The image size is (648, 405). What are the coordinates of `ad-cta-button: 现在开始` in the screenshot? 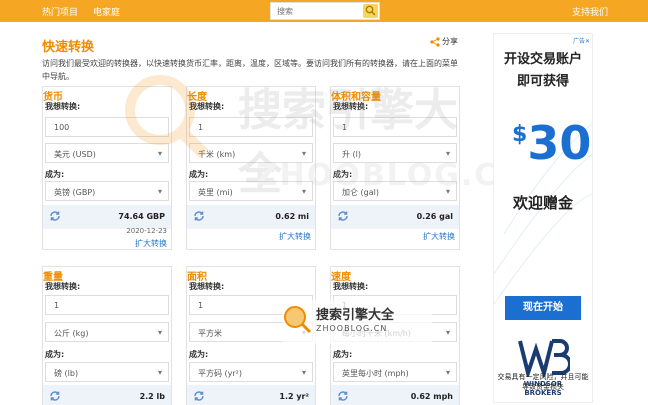 It's located at (543, 308).